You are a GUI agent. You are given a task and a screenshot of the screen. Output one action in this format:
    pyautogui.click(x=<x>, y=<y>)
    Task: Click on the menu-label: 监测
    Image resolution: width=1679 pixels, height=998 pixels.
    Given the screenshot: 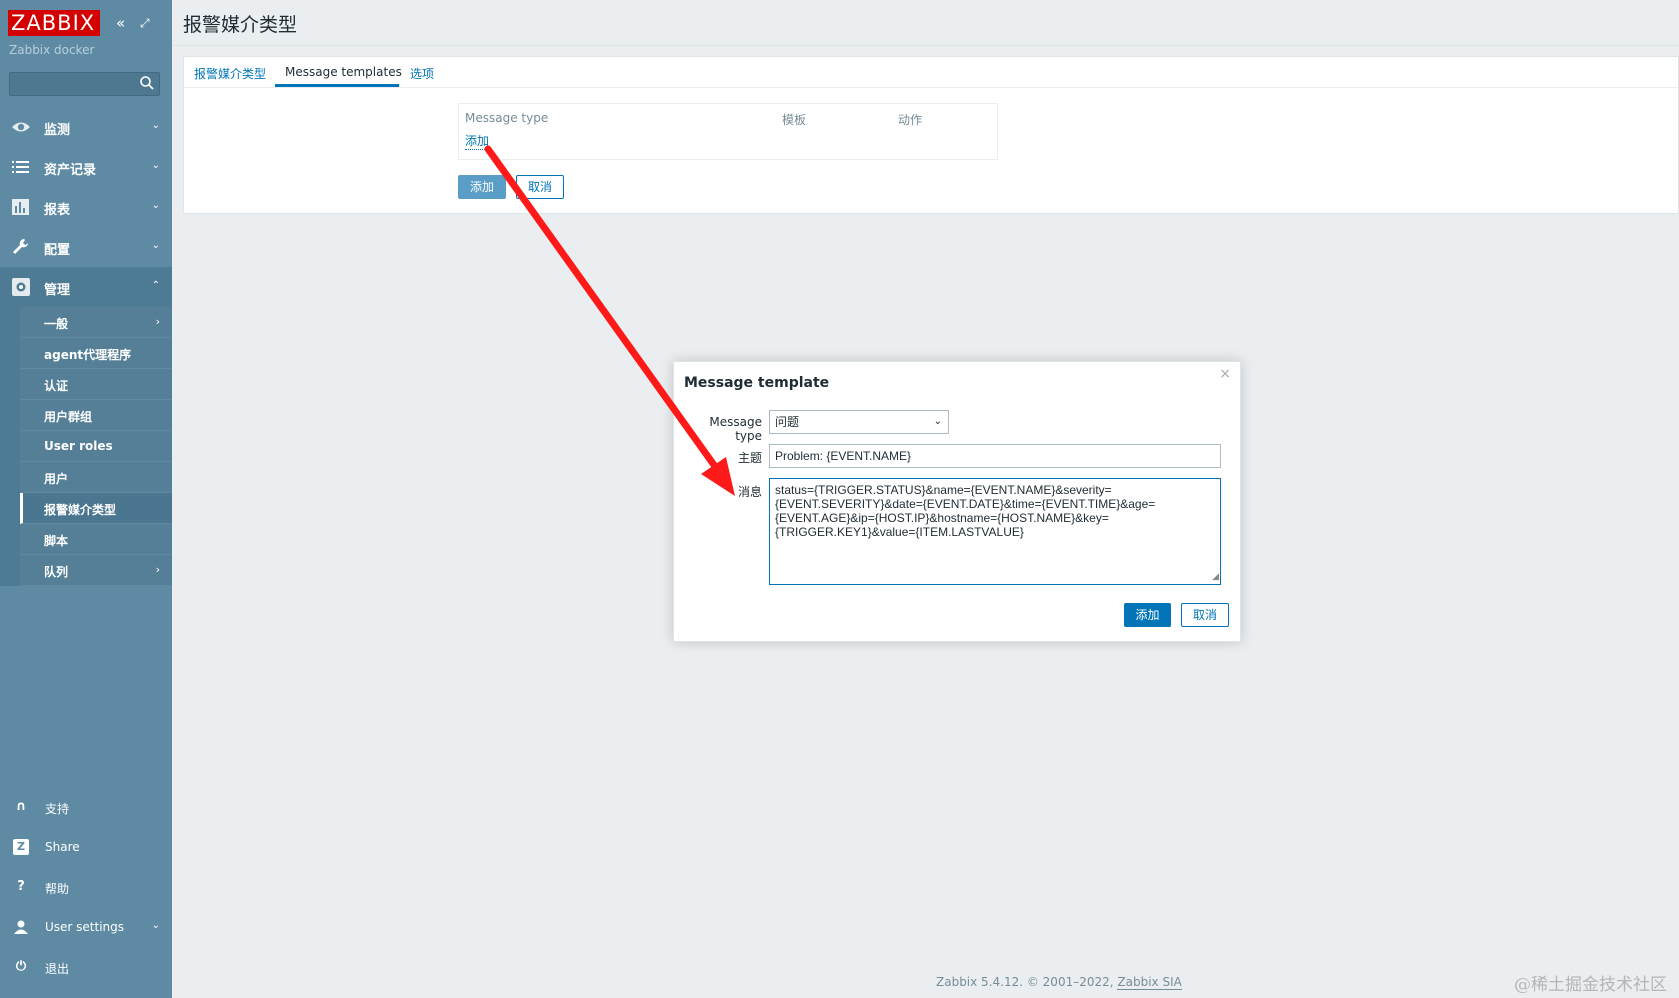 What is the action you would take?
    pyautogui.click(x=57, y=130)
    